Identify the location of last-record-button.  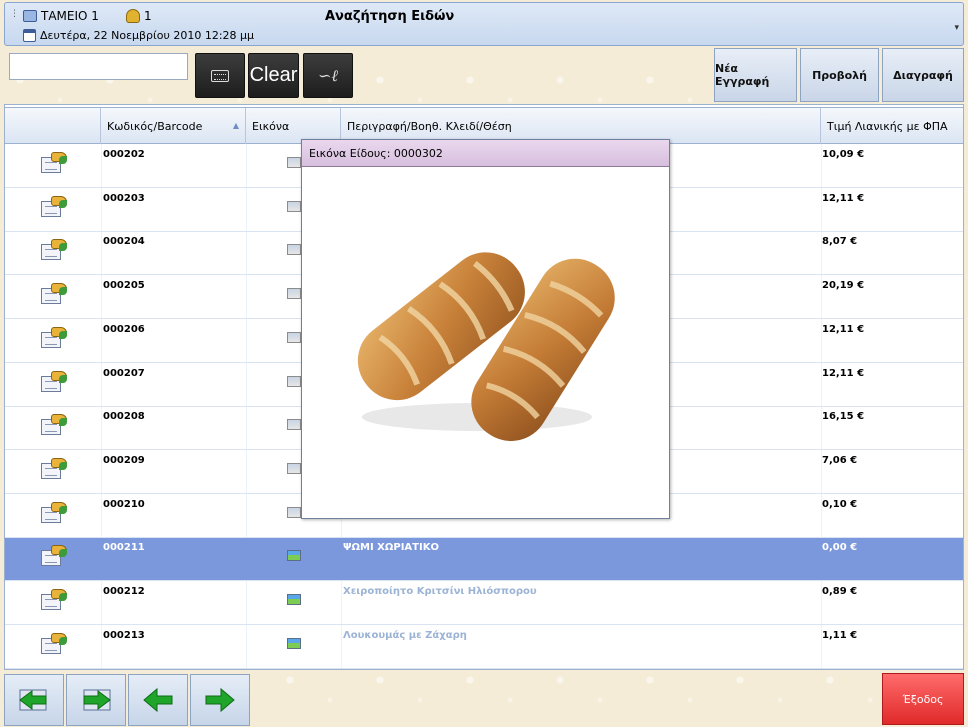
(96, 700).